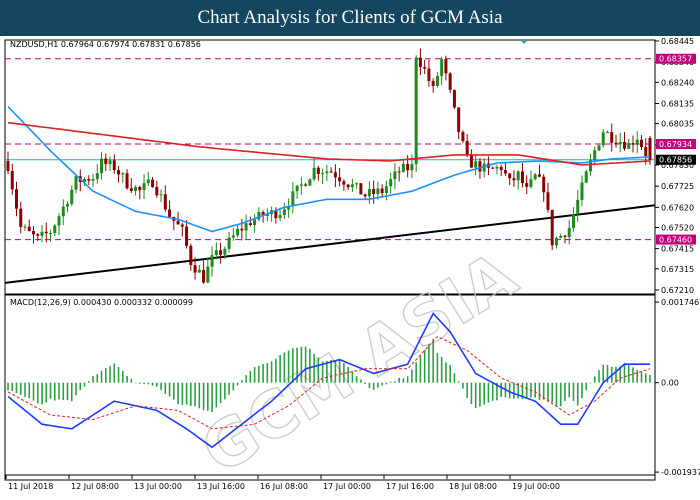  I want to click on chart-banner-title: Chart Analysis for Clients of GCM Asia, so click(350, 18).